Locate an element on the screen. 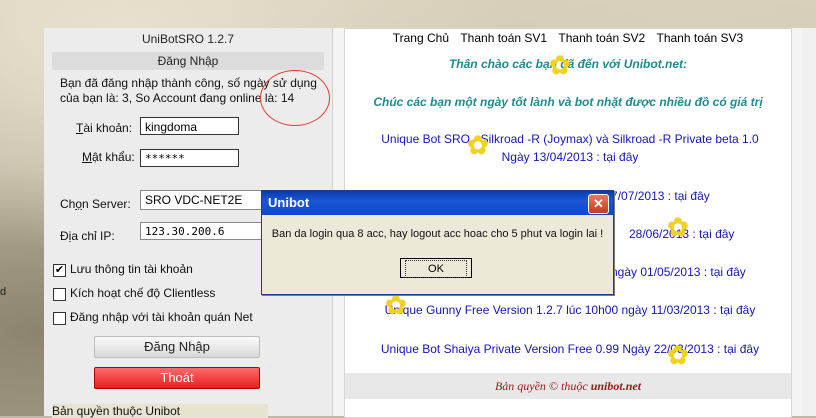 The image size is (816, 418). news-item-hidden-3: ngày 01/05/2013 : tại đây is located at coordinates (698, 272).